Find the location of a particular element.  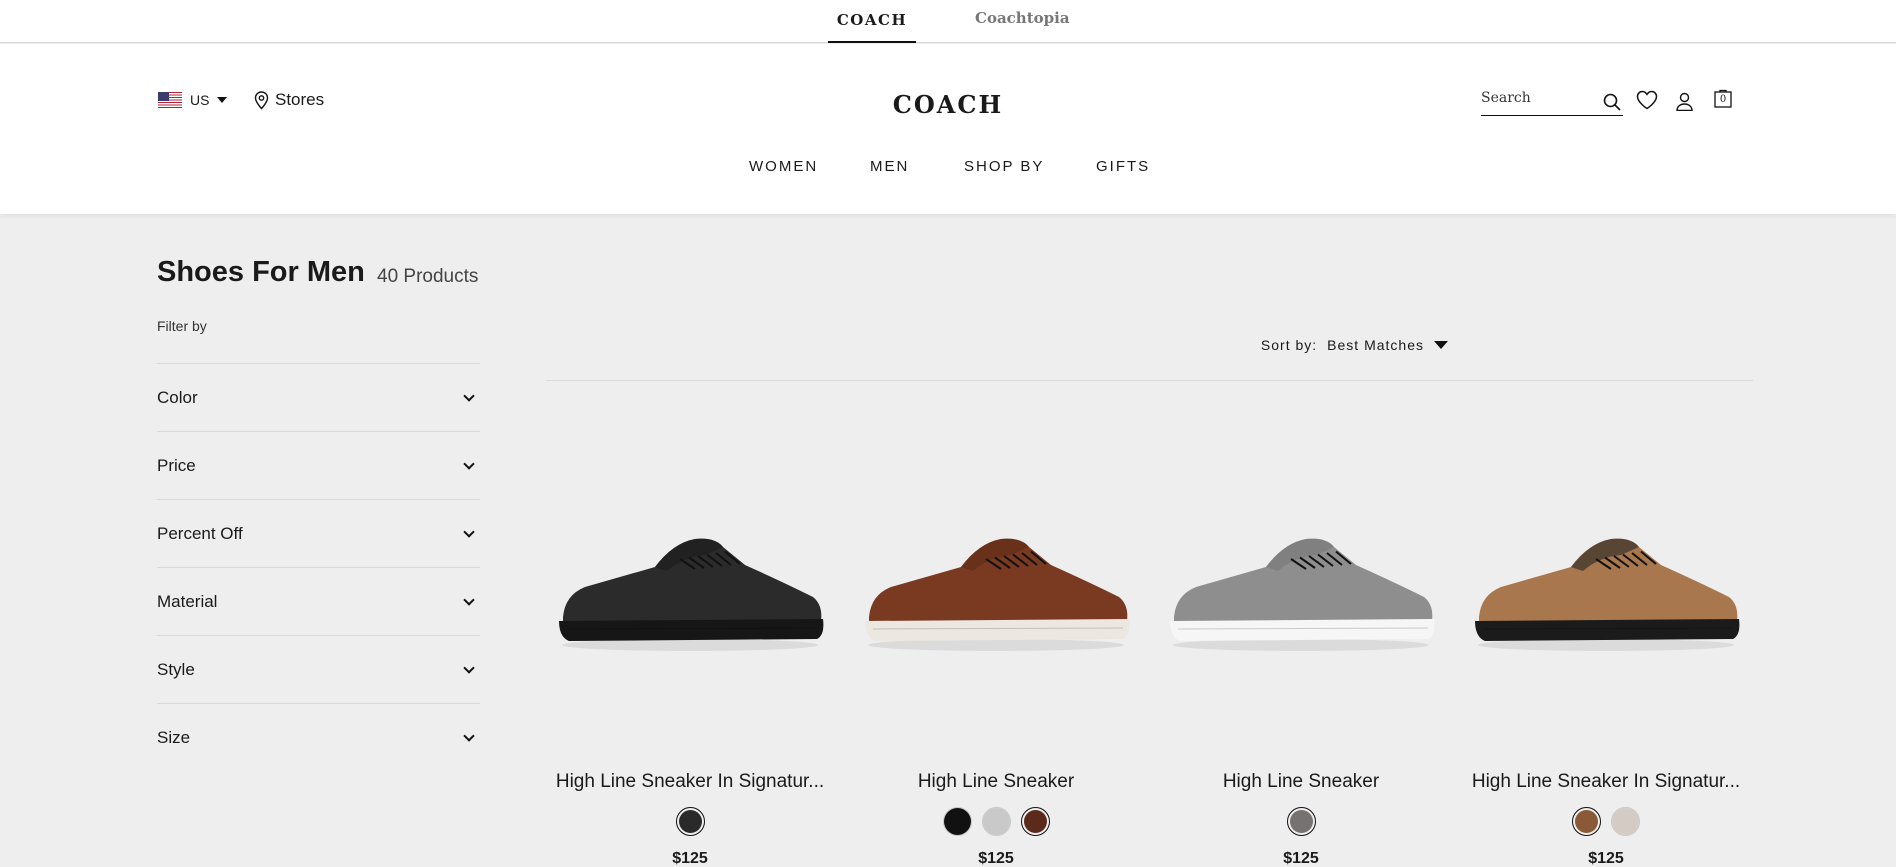

filter-label: Price is located at coordinates (176, 465).